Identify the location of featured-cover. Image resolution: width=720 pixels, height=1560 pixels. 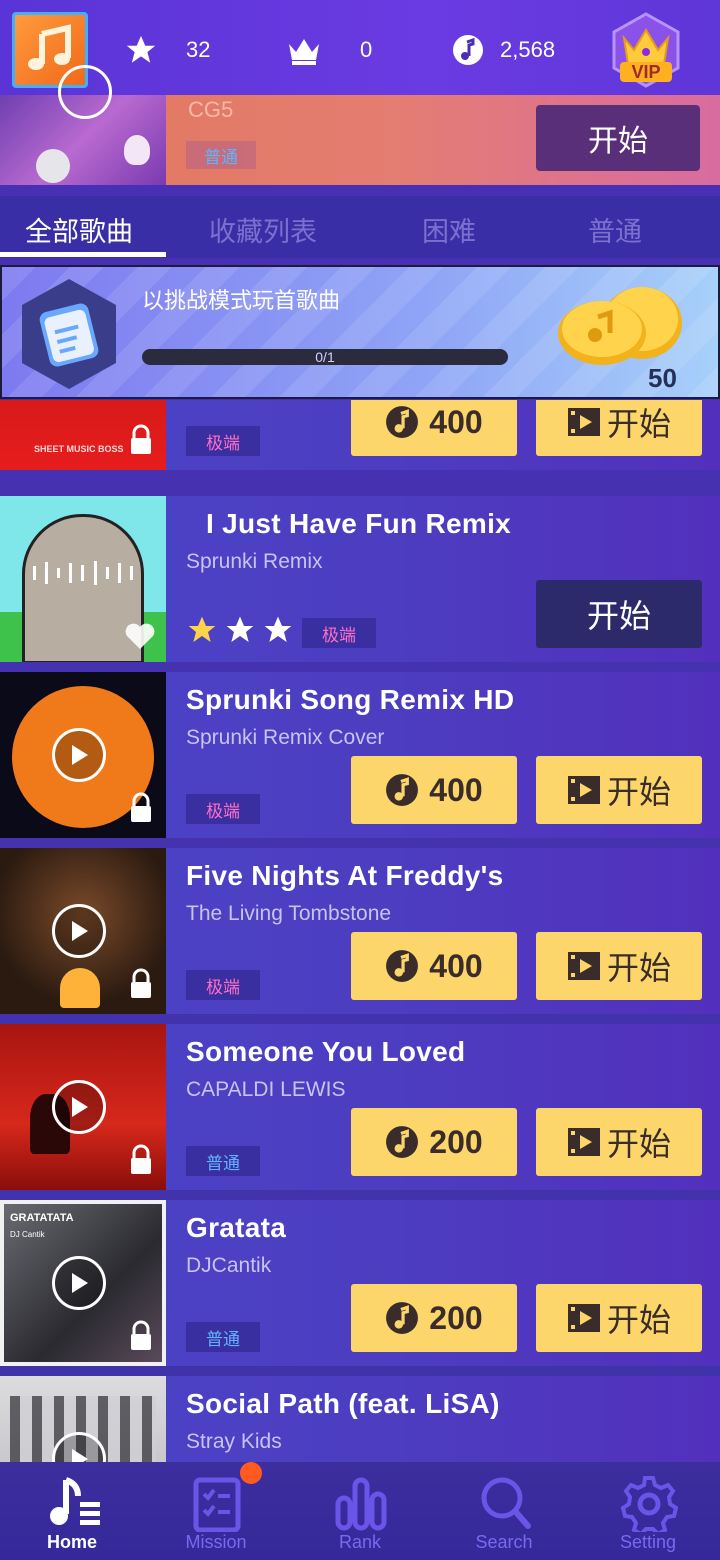
(83, 125).